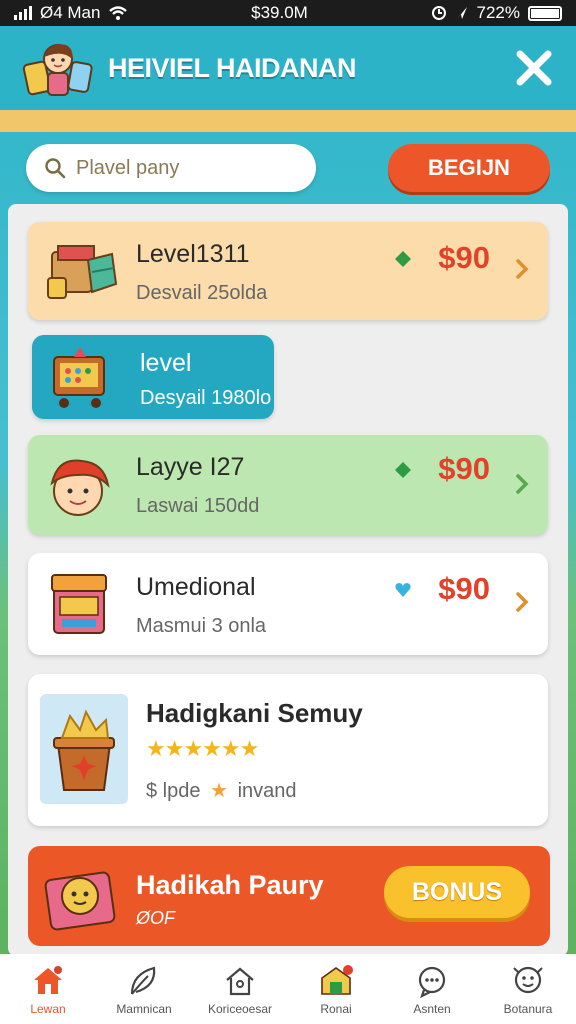  I want to click on mascot-icon, so click(528, 980).